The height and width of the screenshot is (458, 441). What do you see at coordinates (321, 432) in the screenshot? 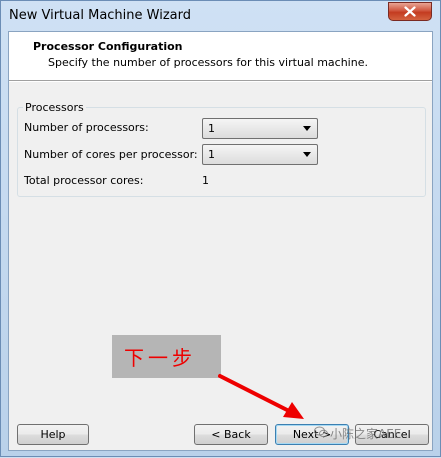
I see `wechat-icon` at bounding box center [321, 432].